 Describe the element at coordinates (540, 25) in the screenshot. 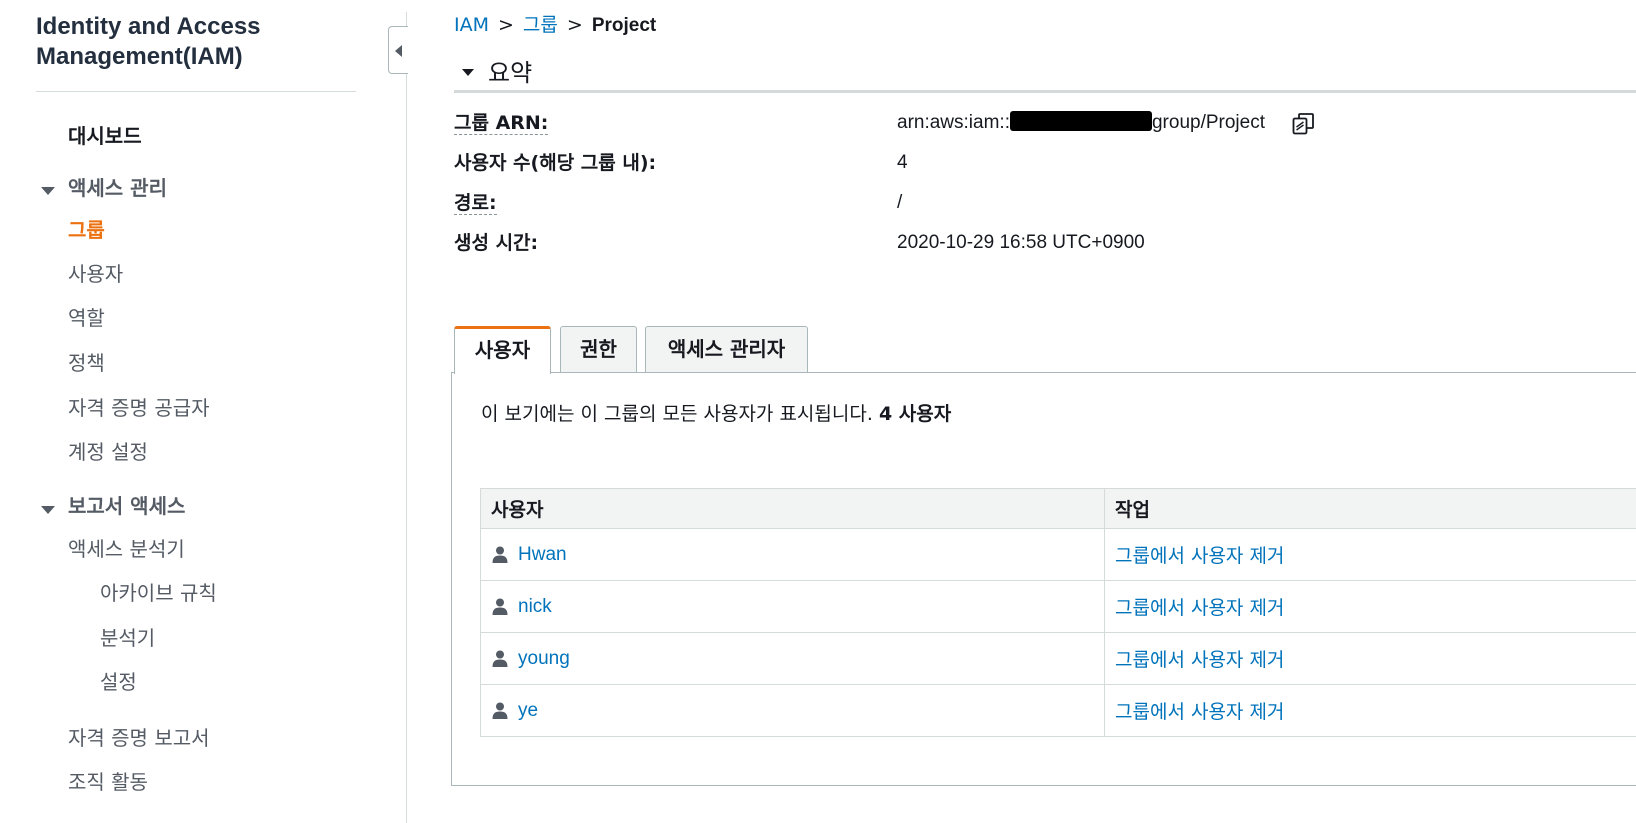

I see `breadcrumb-groups: 그룹` at that location.